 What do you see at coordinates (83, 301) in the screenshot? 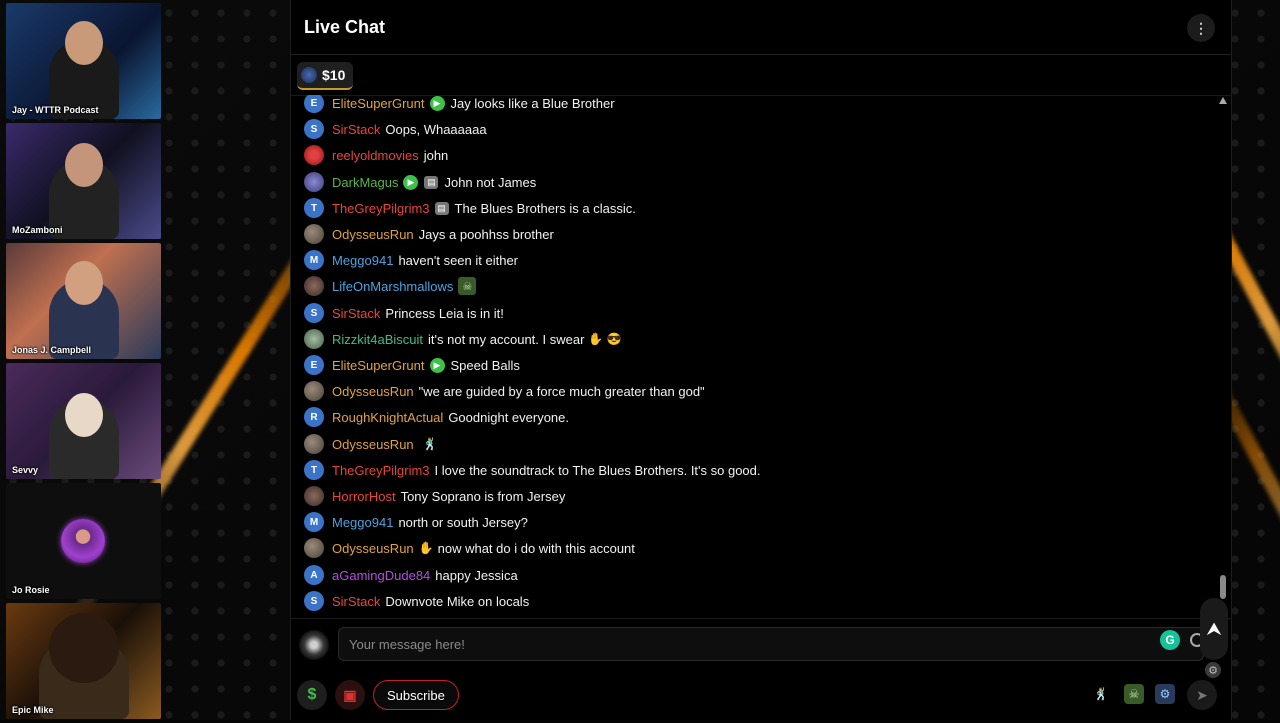
I see `webcam-tile: Jonas J. Campbell` at bounding box center [83, 301].